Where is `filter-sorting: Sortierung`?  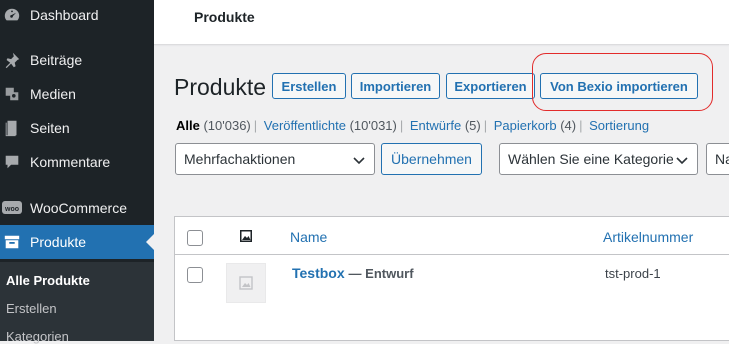
filter-sorting: Sortierung is located at coordinates (619, 125).